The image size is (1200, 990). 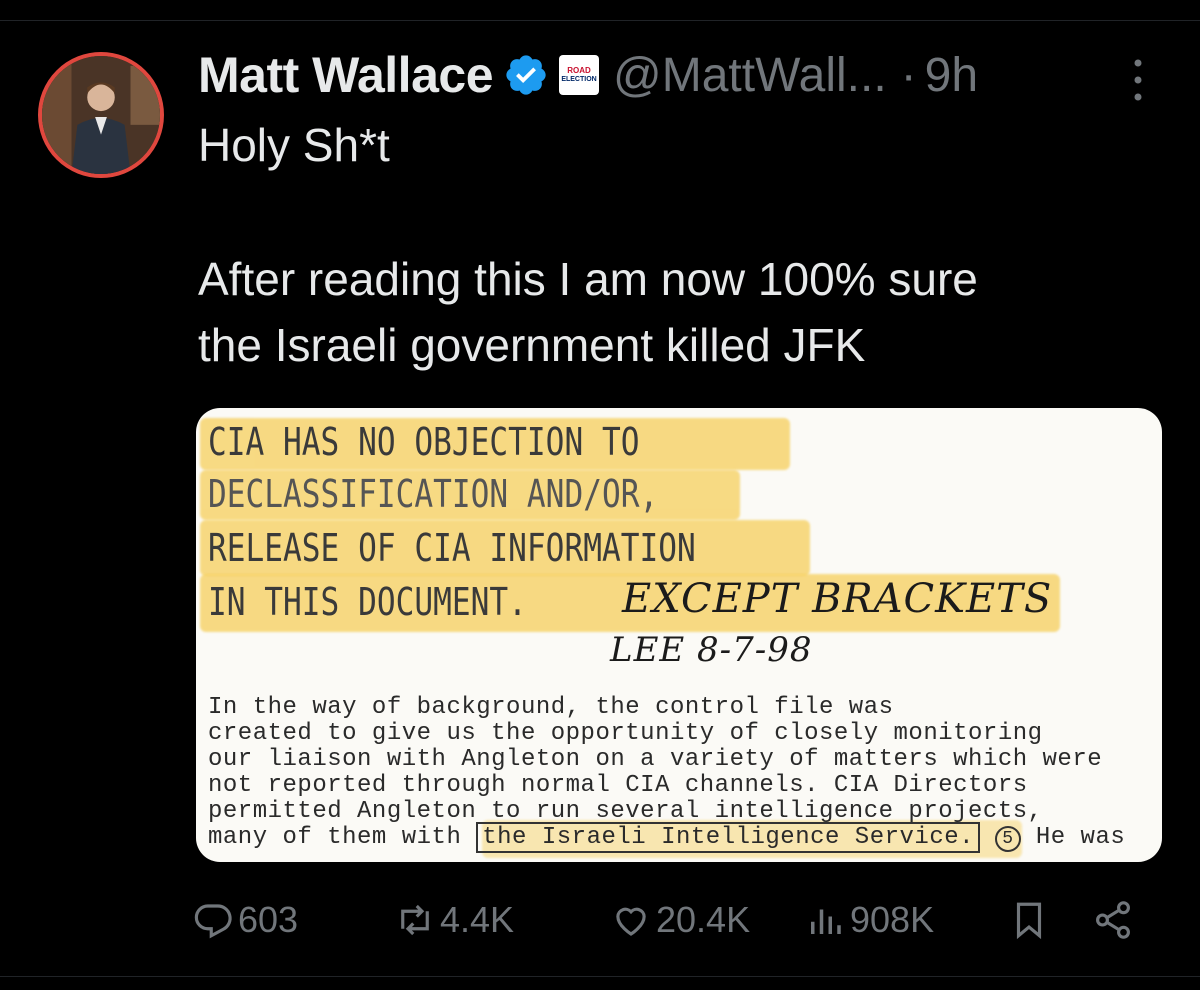 I want to click on like-icon, so click(x=631, y=921).